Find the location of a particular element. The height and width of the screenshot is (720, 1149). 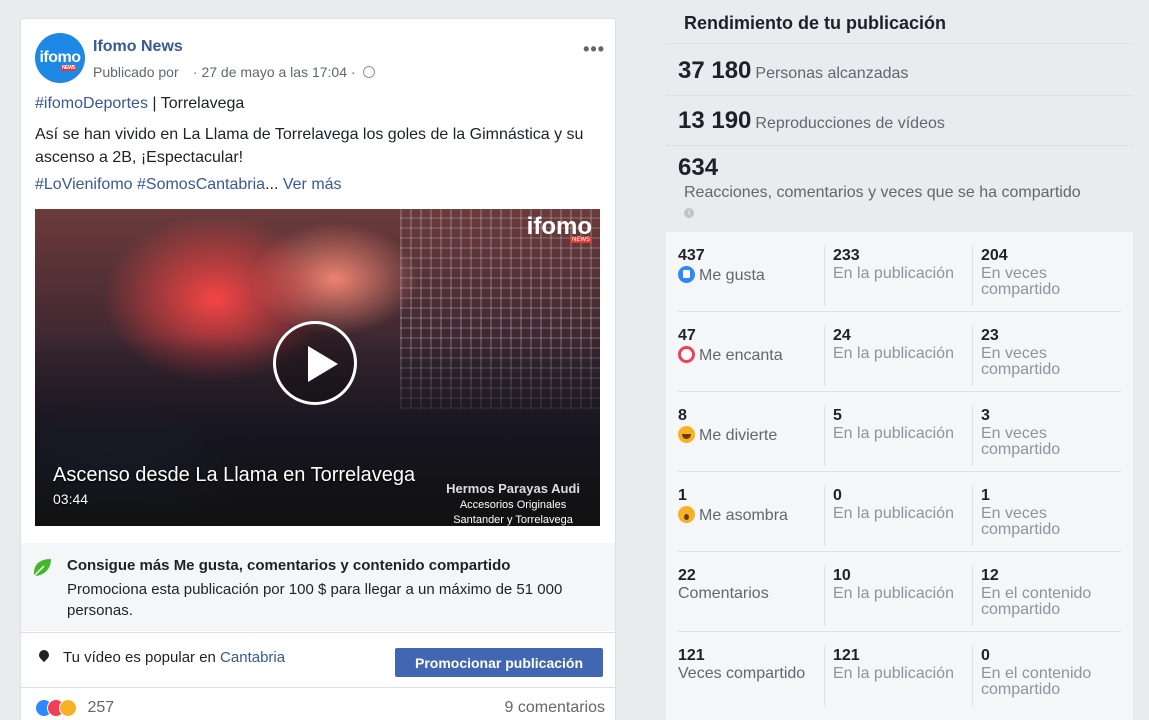

row-label: Me gusta is located at coordinates (732, 275).